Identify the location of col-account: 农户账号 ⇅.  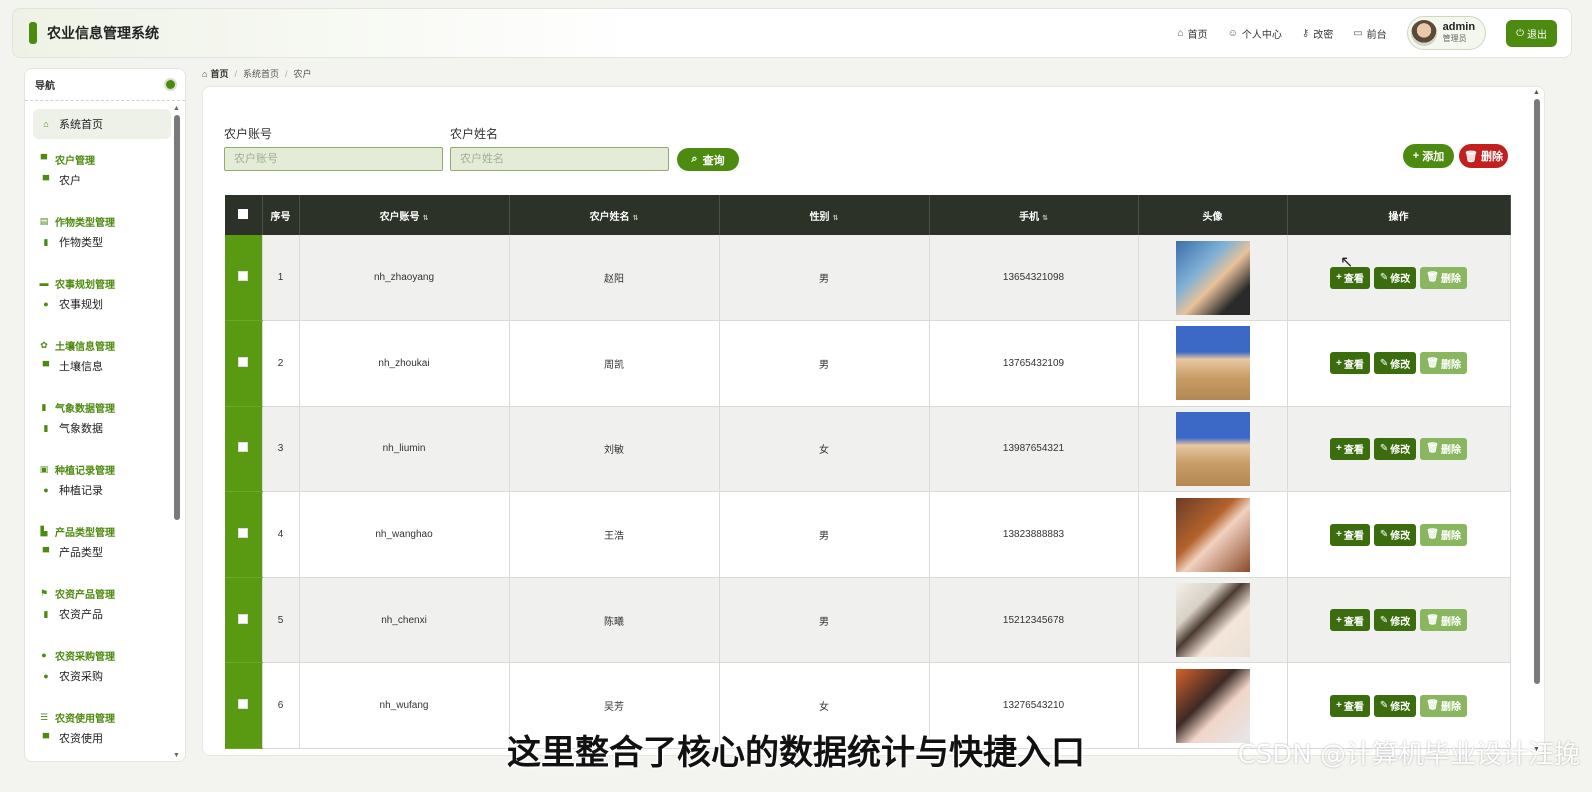
(404, 215).